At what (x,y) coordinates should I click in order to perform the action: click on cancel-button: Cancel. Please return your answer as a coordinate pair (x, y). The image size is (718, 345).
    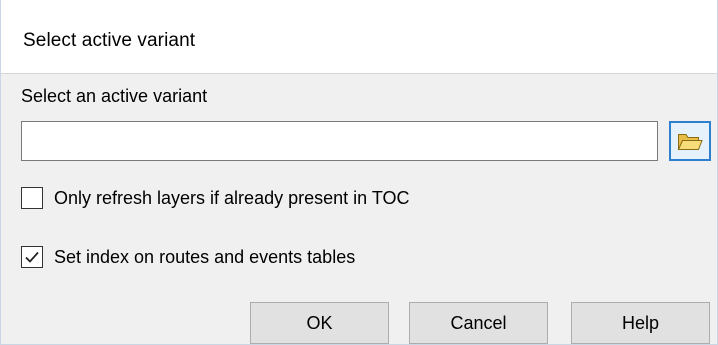
    Looking at the image, I should click on (478, 323).